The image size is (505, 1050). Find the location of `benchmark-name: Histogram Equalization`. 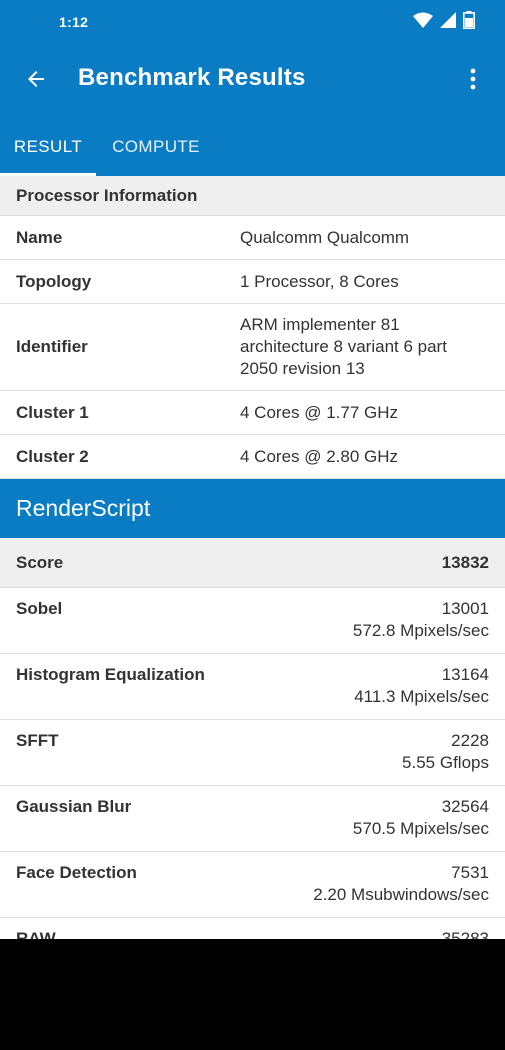

benchmark-name: Histogram Equalization is located at coordinates (110, 674).